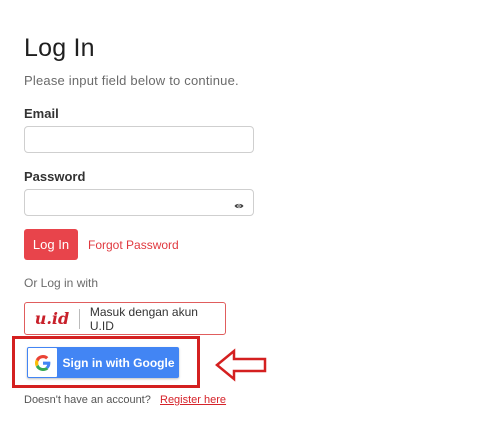 The height and width of the screenshot is (433, 480). I want to click on page-subtitle: Please input field below to continue., so click(131, 80).